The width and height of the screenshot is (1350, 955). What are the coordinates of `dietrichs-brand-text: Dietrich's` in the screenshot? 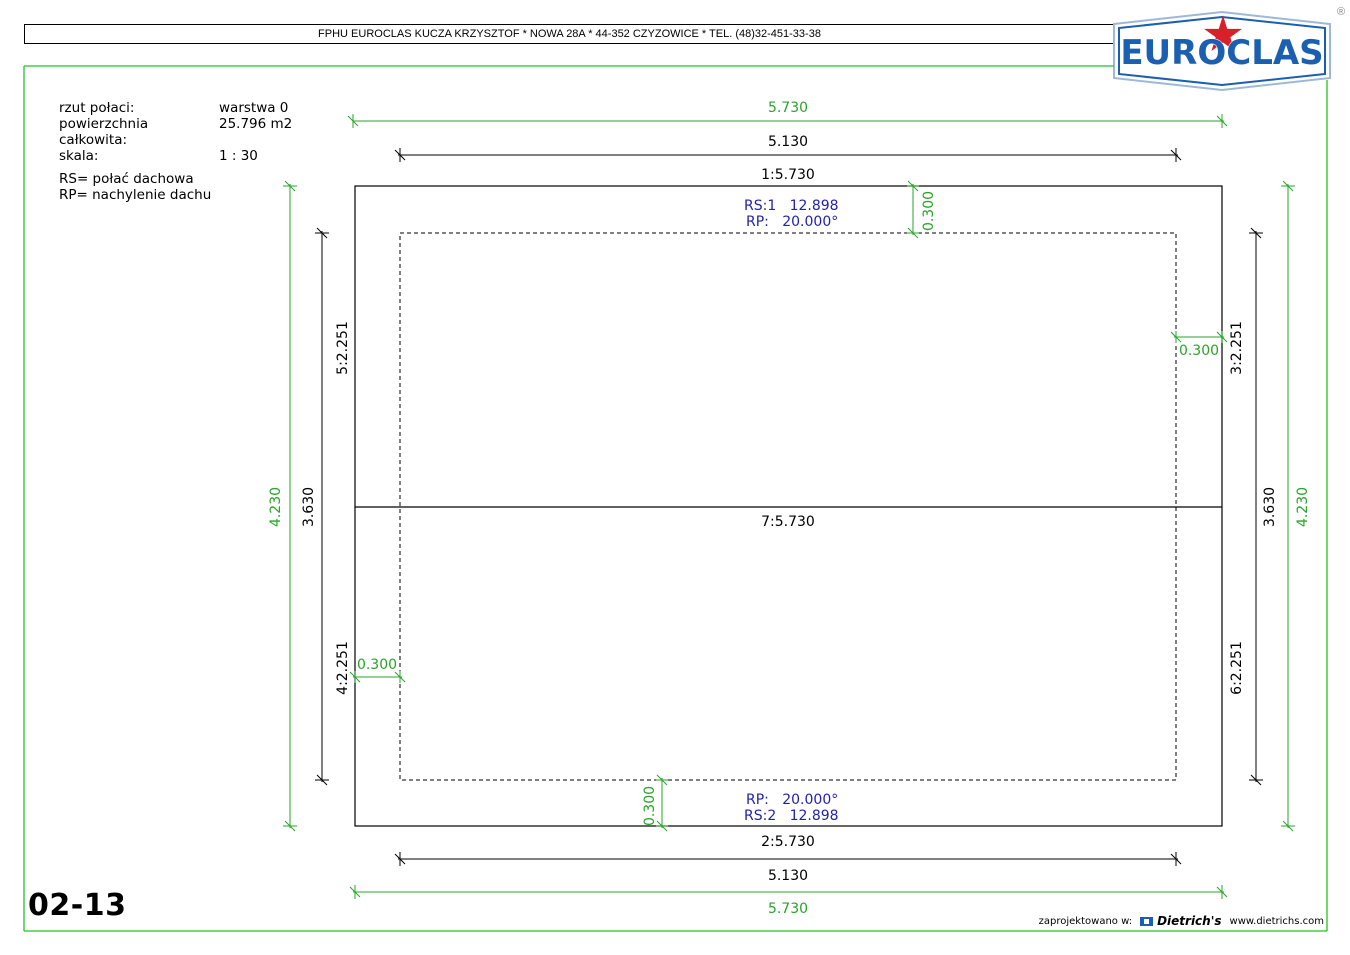 It's located at (1189, 921).